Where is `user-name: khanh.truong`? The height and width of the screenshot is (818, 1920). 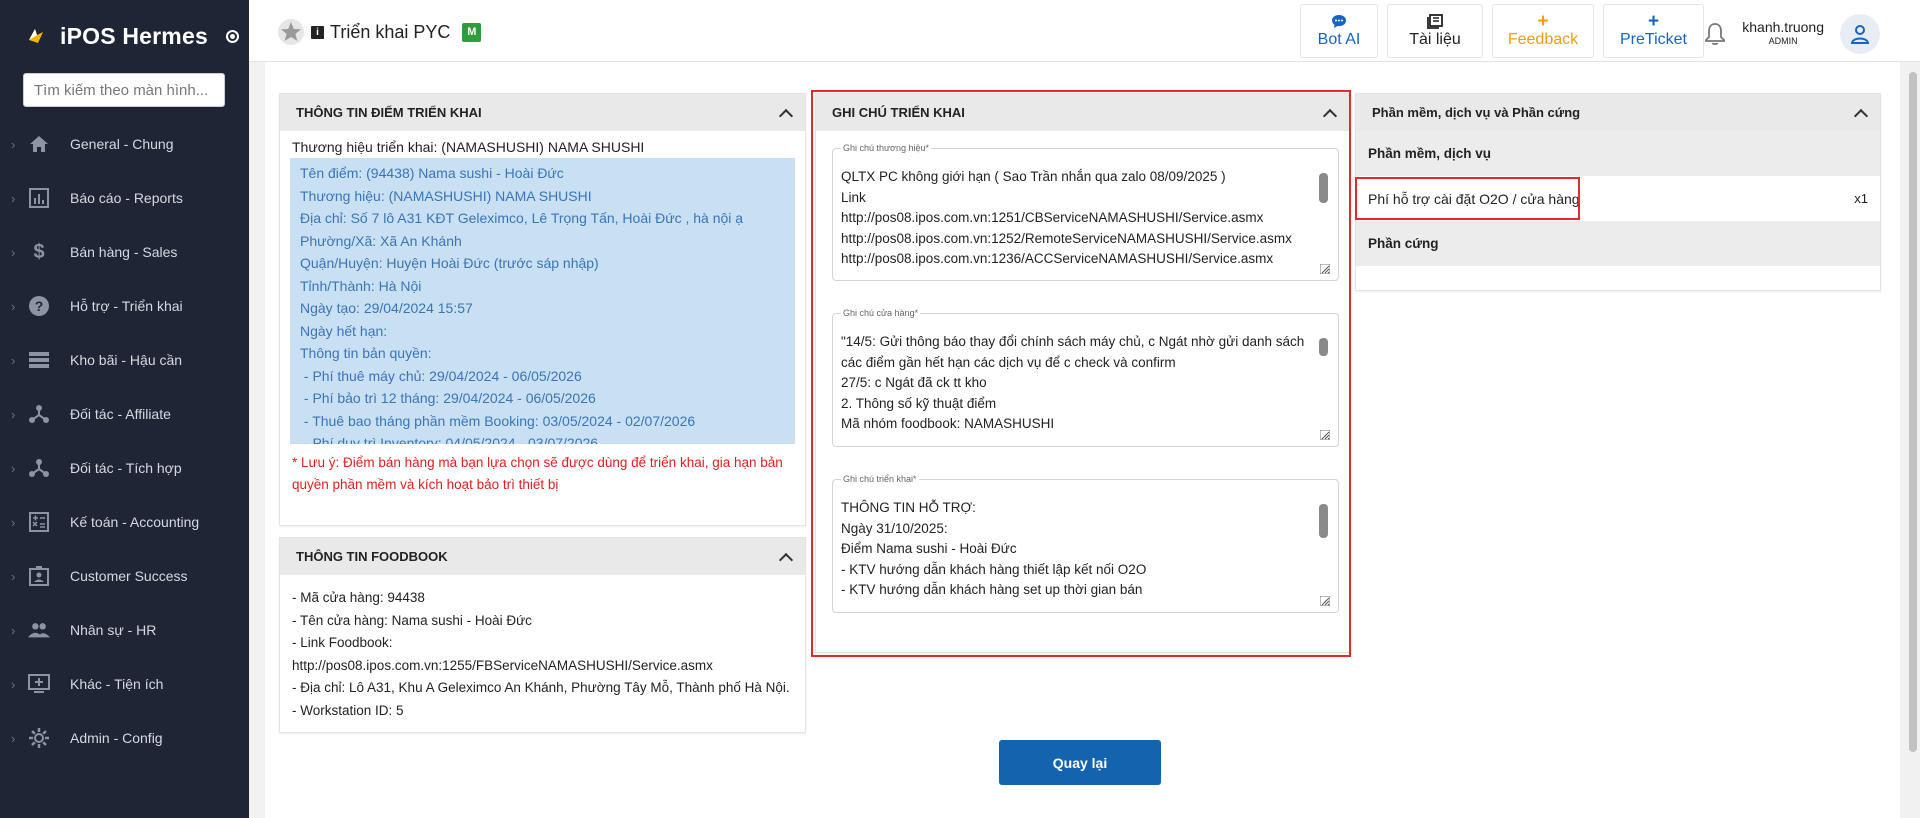 user-name: khanh.truong is located at coordinates (1783, 27).